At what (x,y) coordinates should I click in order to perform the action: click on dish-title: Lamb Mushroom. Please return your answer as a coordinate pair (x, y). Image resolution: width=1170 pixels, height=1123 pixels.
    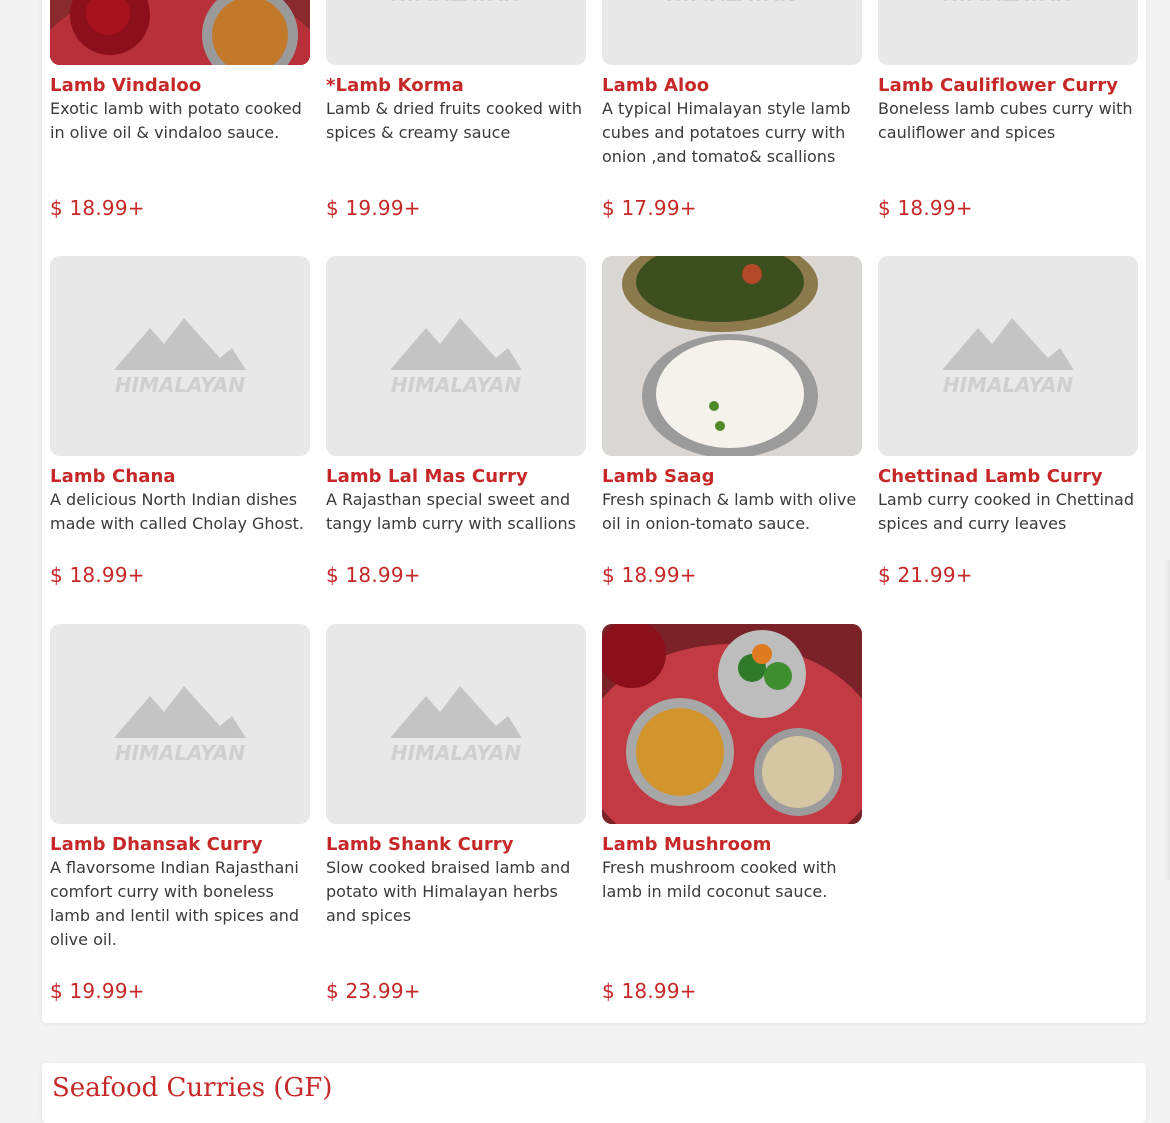
    Looking at the image, I should click on (687, 844).